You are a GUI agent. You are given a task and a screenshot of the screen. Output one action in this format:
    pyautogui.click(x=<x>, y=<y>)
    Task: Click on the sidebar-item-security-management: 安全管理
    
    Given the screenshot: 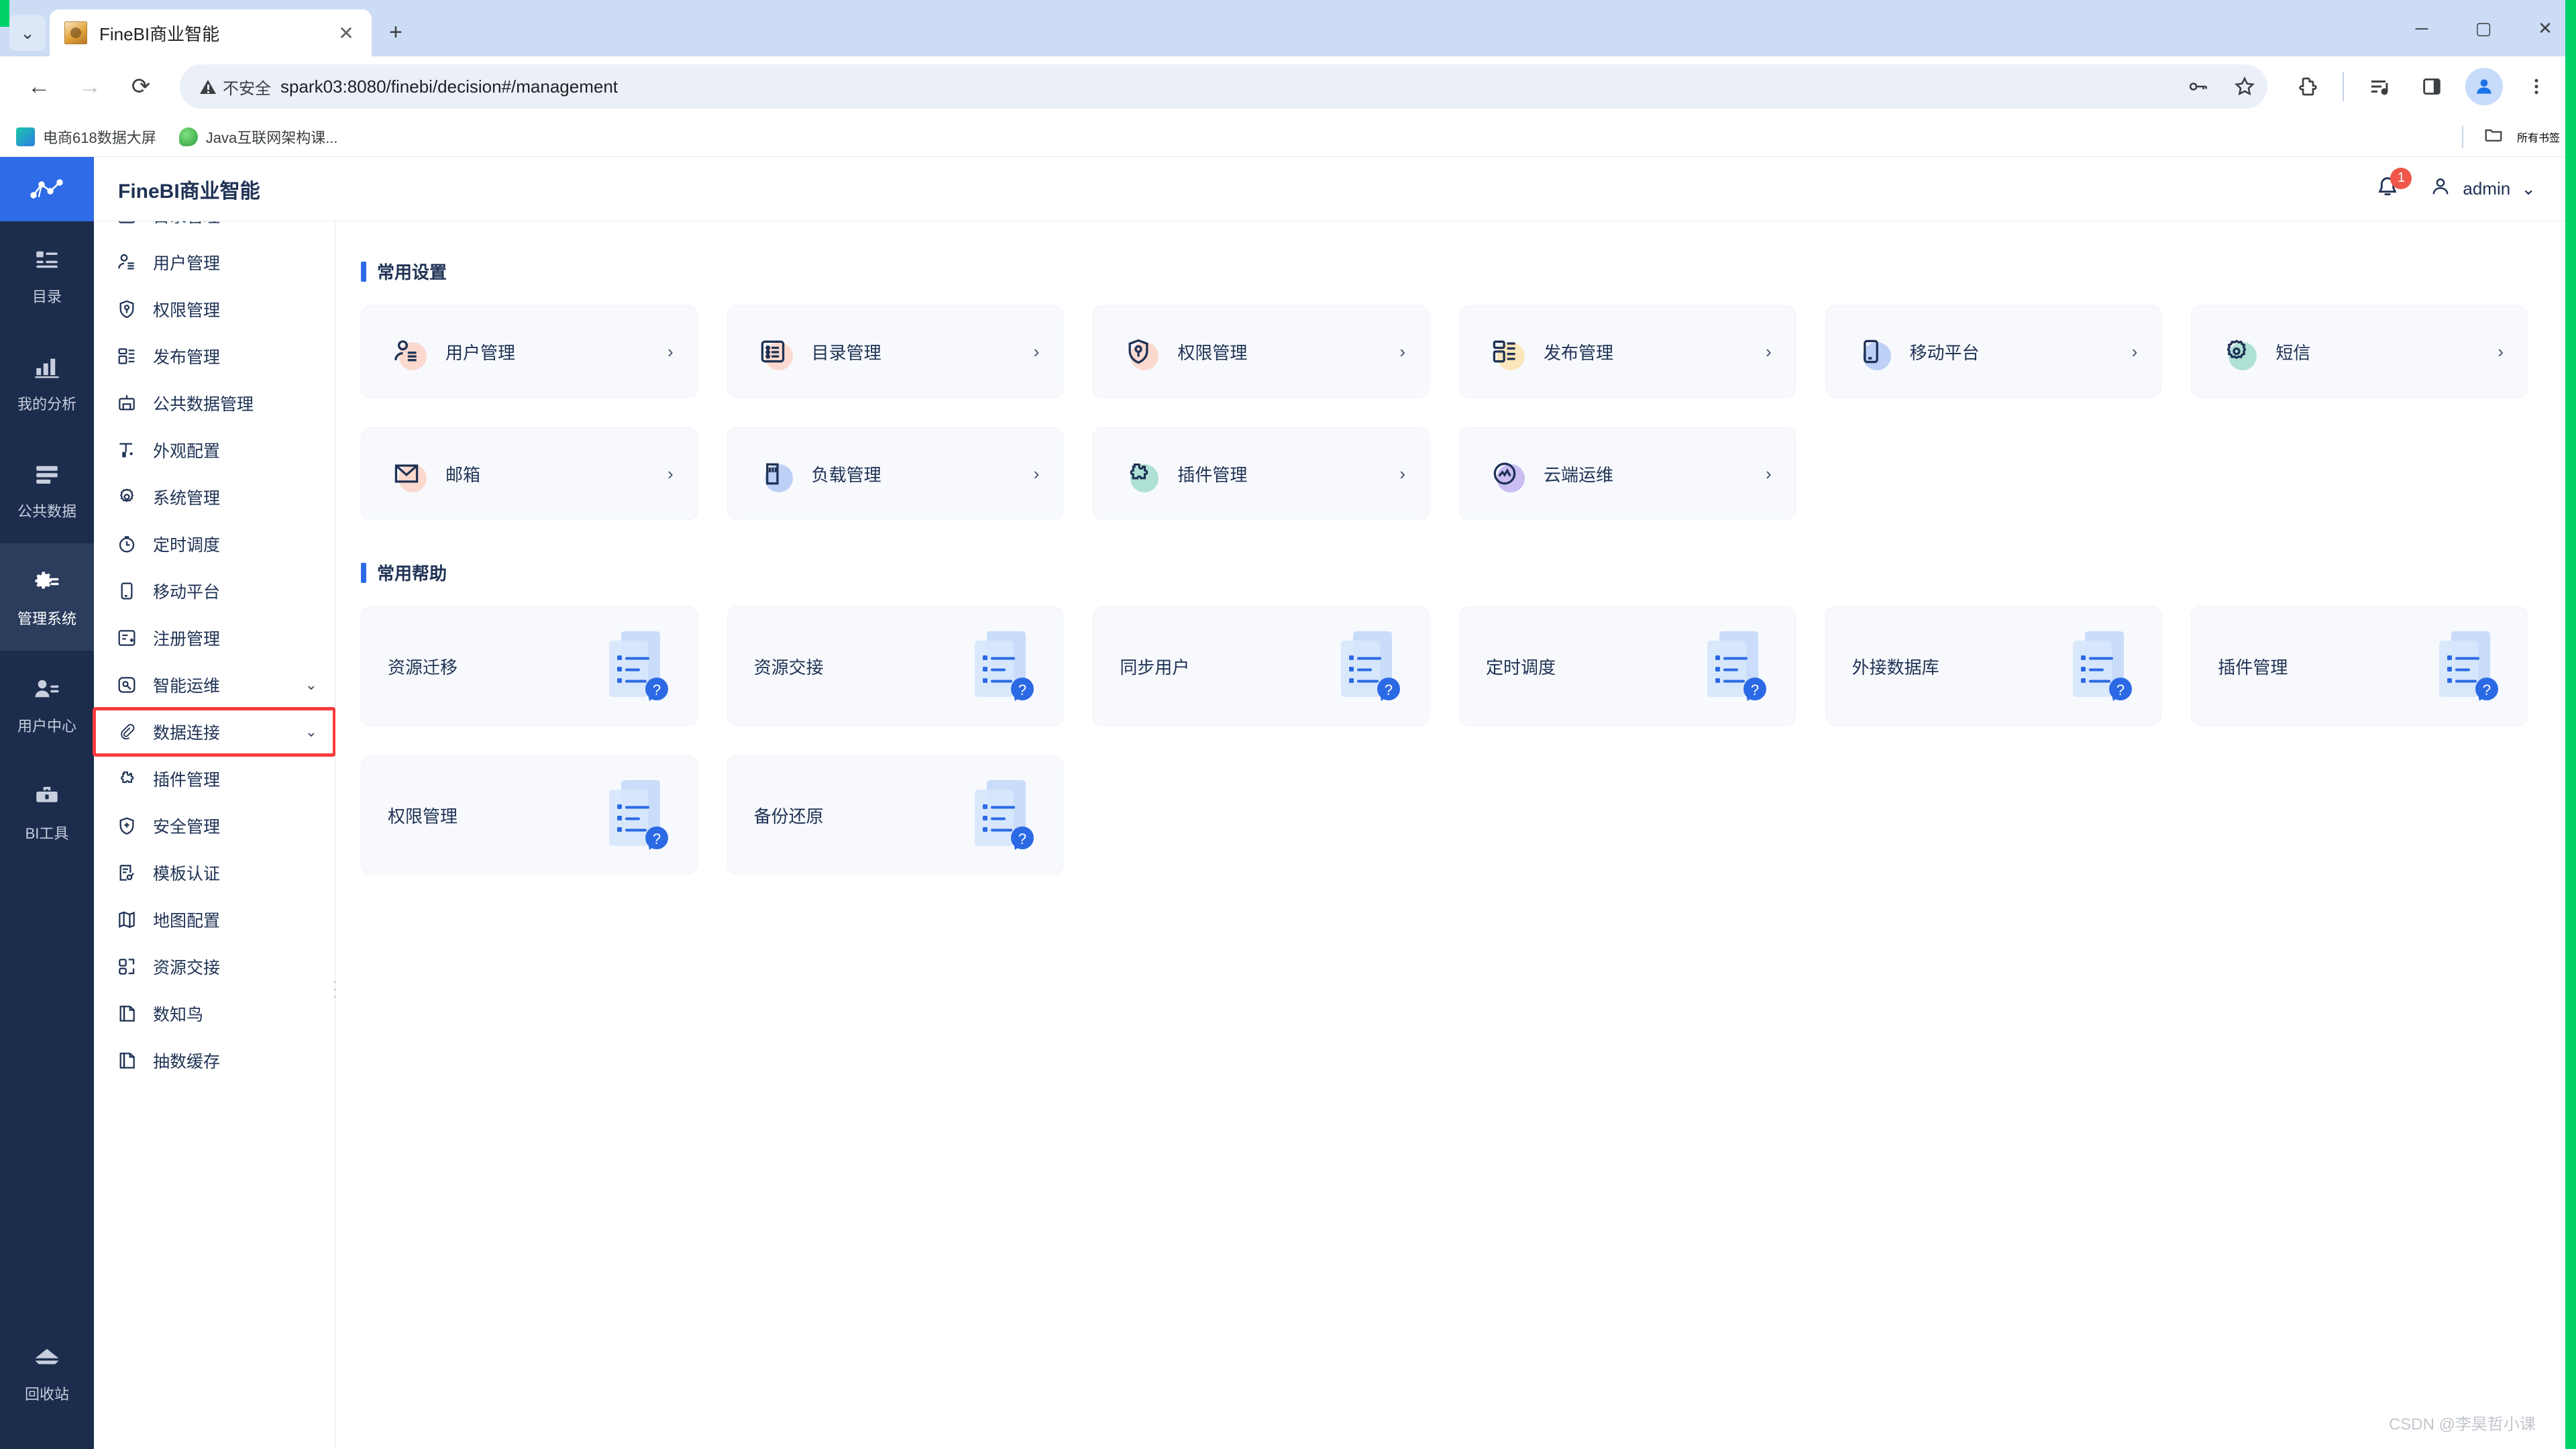 What is the action you would take?
    pyautogui.click(x=214, y=825)
    